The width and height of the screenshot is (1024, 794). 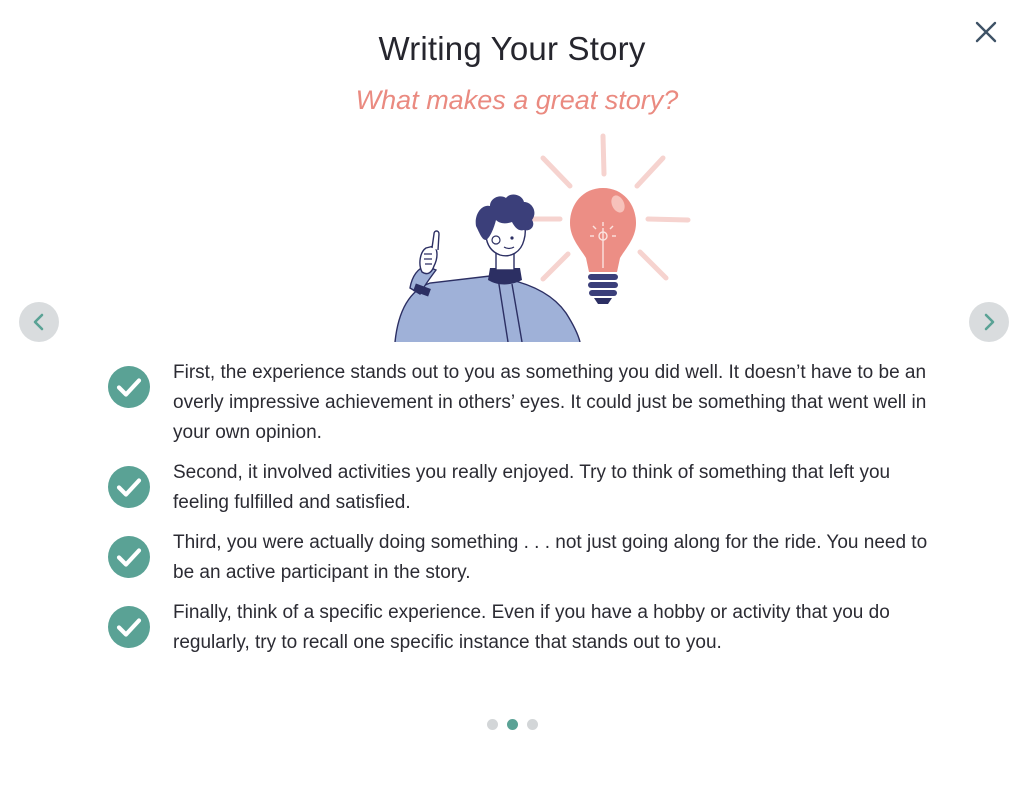 I want to click on pagination-dot-2-active, so click(x=512, y=724).